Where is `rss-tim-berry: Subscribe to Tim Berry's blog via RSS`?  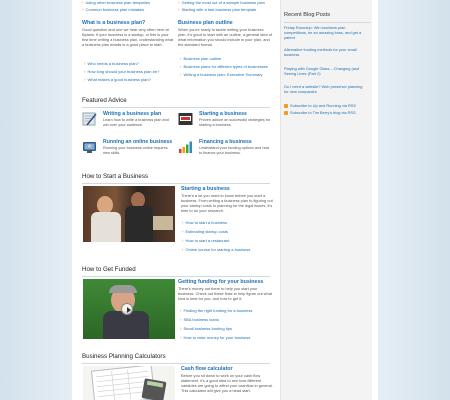 rss-tim-berry: Subscribe to Tim Berry's blog via RSS is located at coordinates (320, 112).